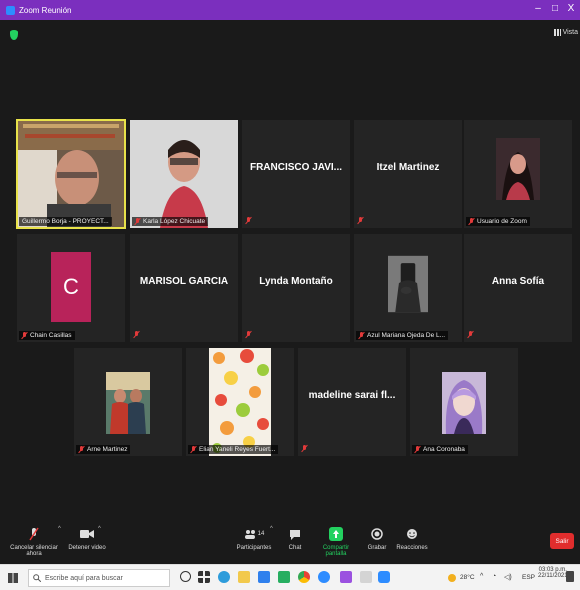 This screenshot has width=580, height=590. What do you see at coordinates (254, 548) in the screenshot?
I see `participants-label: Participantes` at bounding box center [254, 548].